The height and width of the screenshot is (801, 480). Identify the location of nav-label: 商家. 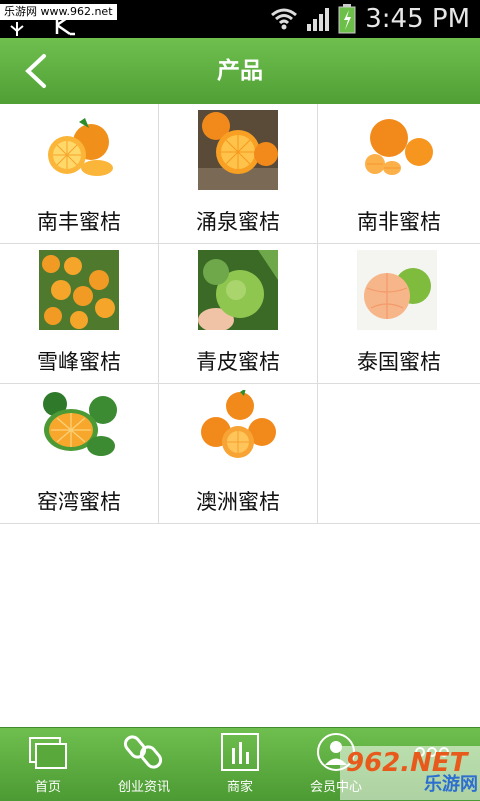
(239, 787).